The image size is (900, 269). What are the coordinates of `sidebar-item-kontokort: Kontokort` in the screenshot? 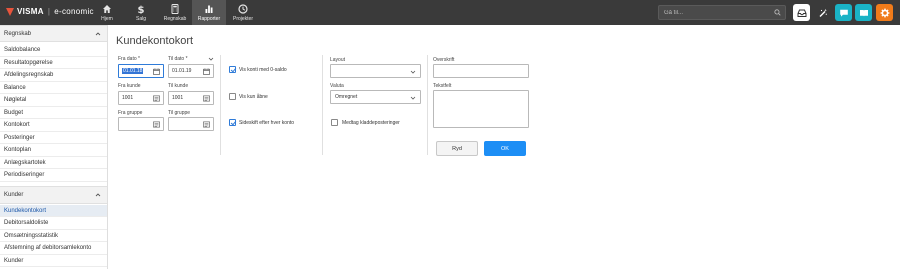 It's located at (53, 125).